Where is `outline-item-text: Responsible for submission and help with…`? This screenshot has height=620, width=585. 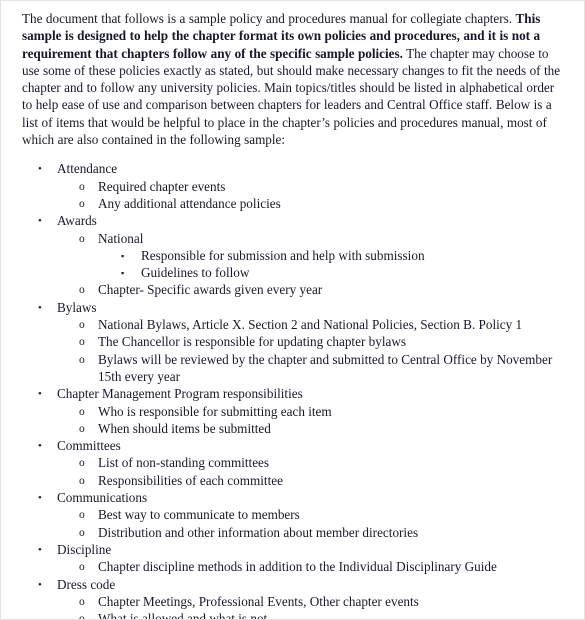
outline-item-text: Responsible for submission and help with… is located at coordinates (283, 255).